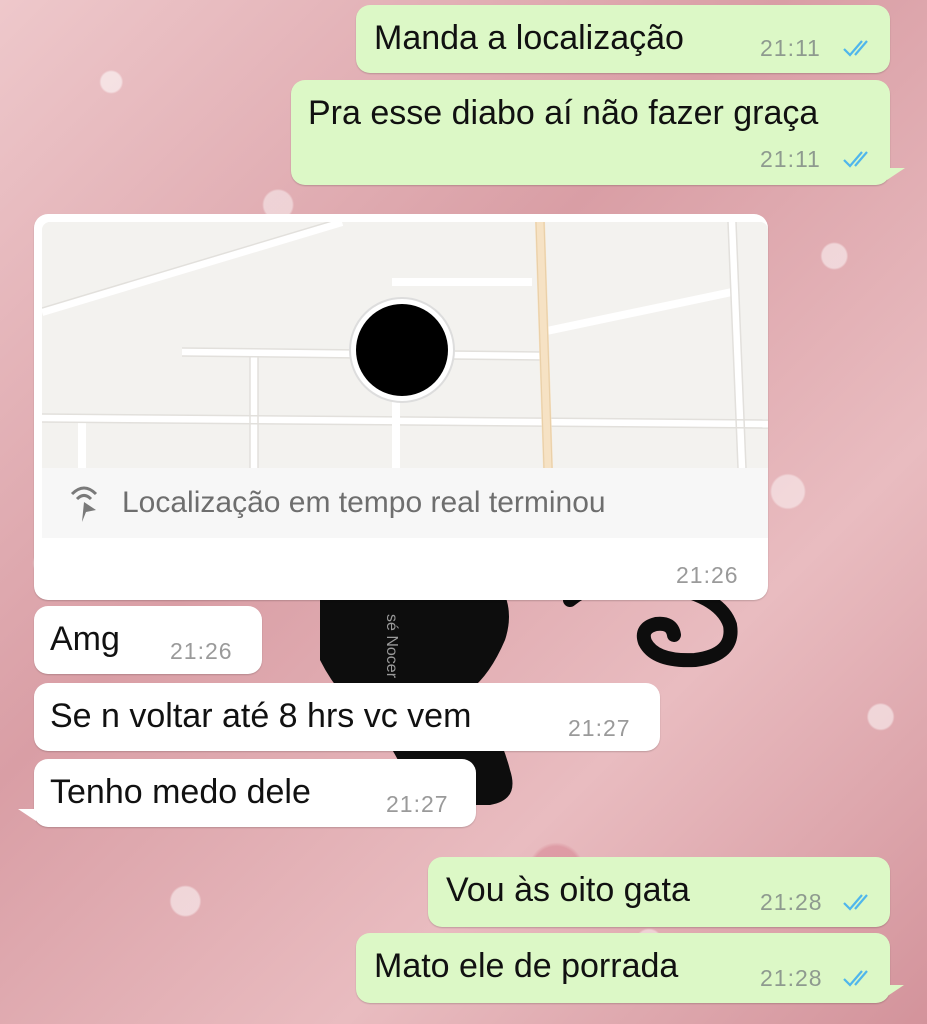  What do you see at coordinates (568, 890) in the screenshot?
I see `message-text: Vou às oito gata` at bounding box center [568, 890].